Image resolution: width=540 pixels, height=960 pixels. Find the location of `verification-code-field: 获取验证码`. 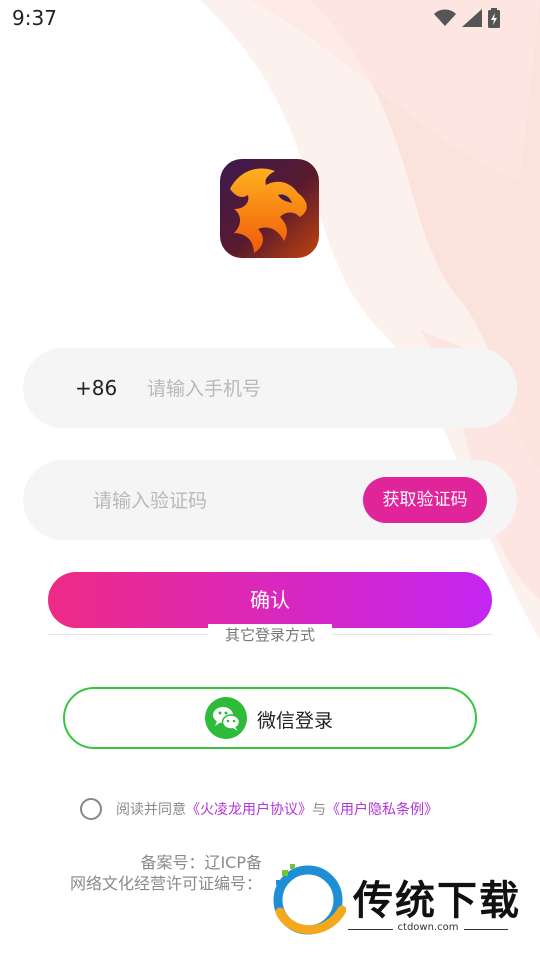

verification-code-field: 获取验证码 is located at coordinates (270, 500).